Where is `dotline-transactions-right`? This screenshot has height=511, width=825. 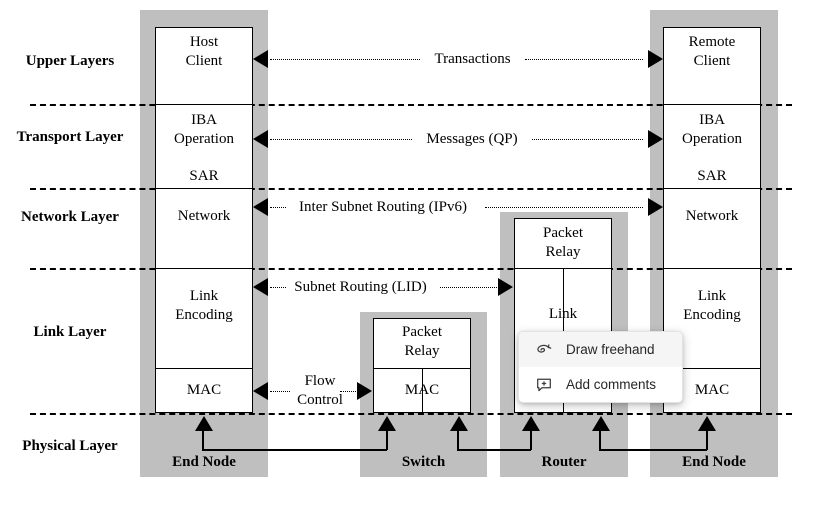 dotline-transactions-right is located at coordinates (584, 59).